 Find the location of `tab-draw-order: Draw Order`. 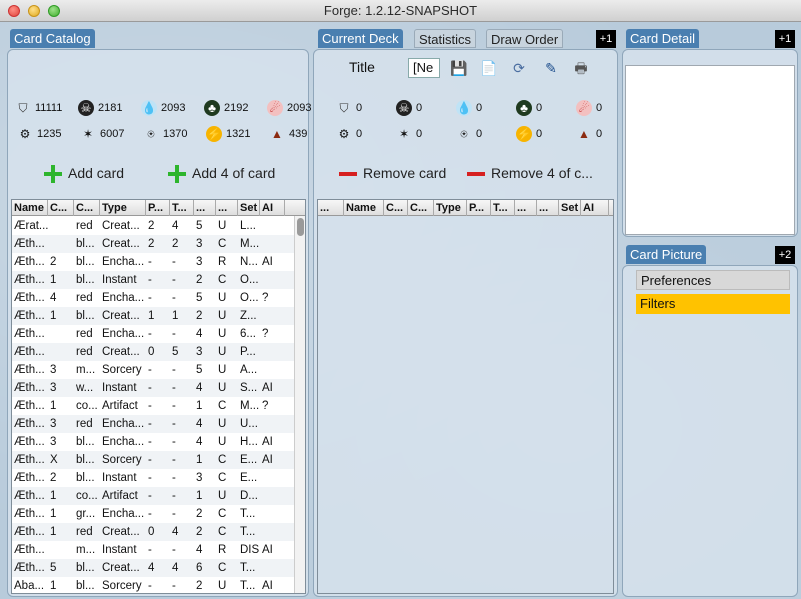

tab-draw-order: Draw Order is located at coordinates (525, 38).